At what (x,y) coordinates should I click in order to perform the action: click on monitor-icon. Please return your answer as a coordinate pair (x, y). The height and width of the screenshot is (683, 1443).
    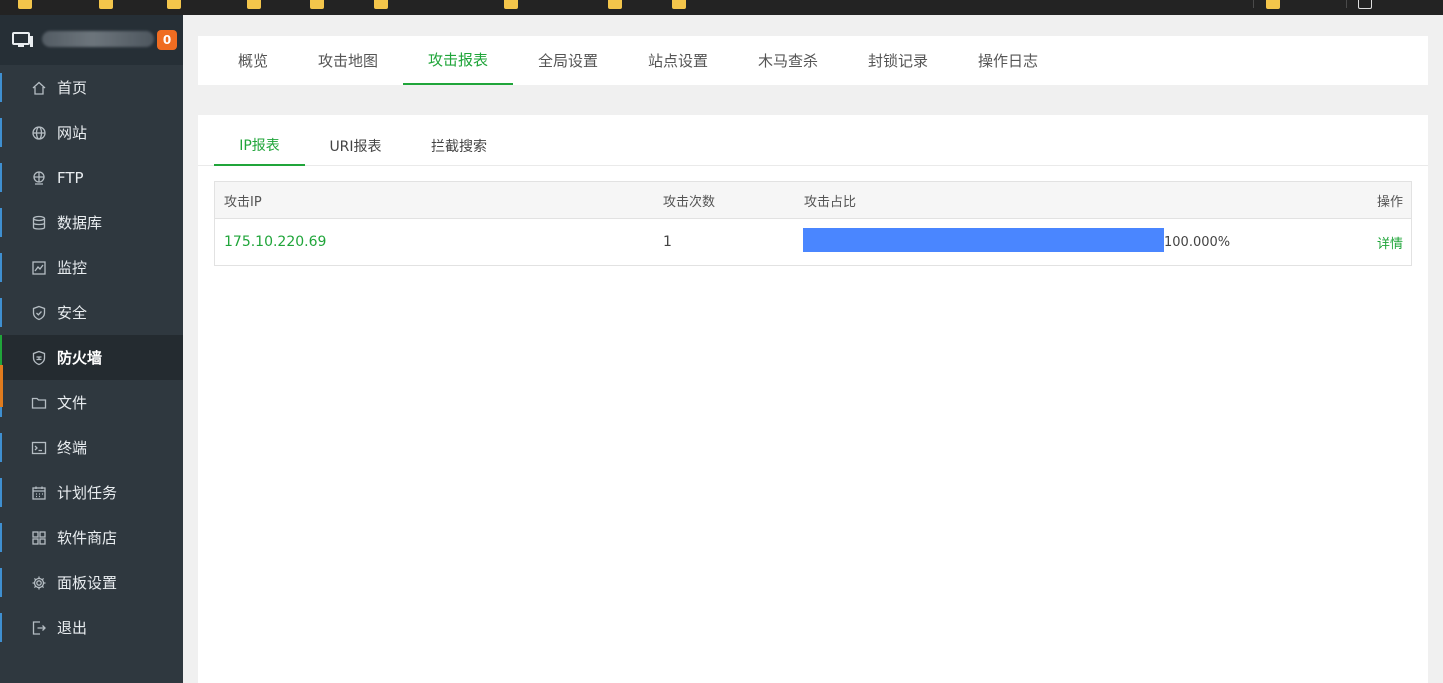
    Looking at the image, I should click on (39, 268).